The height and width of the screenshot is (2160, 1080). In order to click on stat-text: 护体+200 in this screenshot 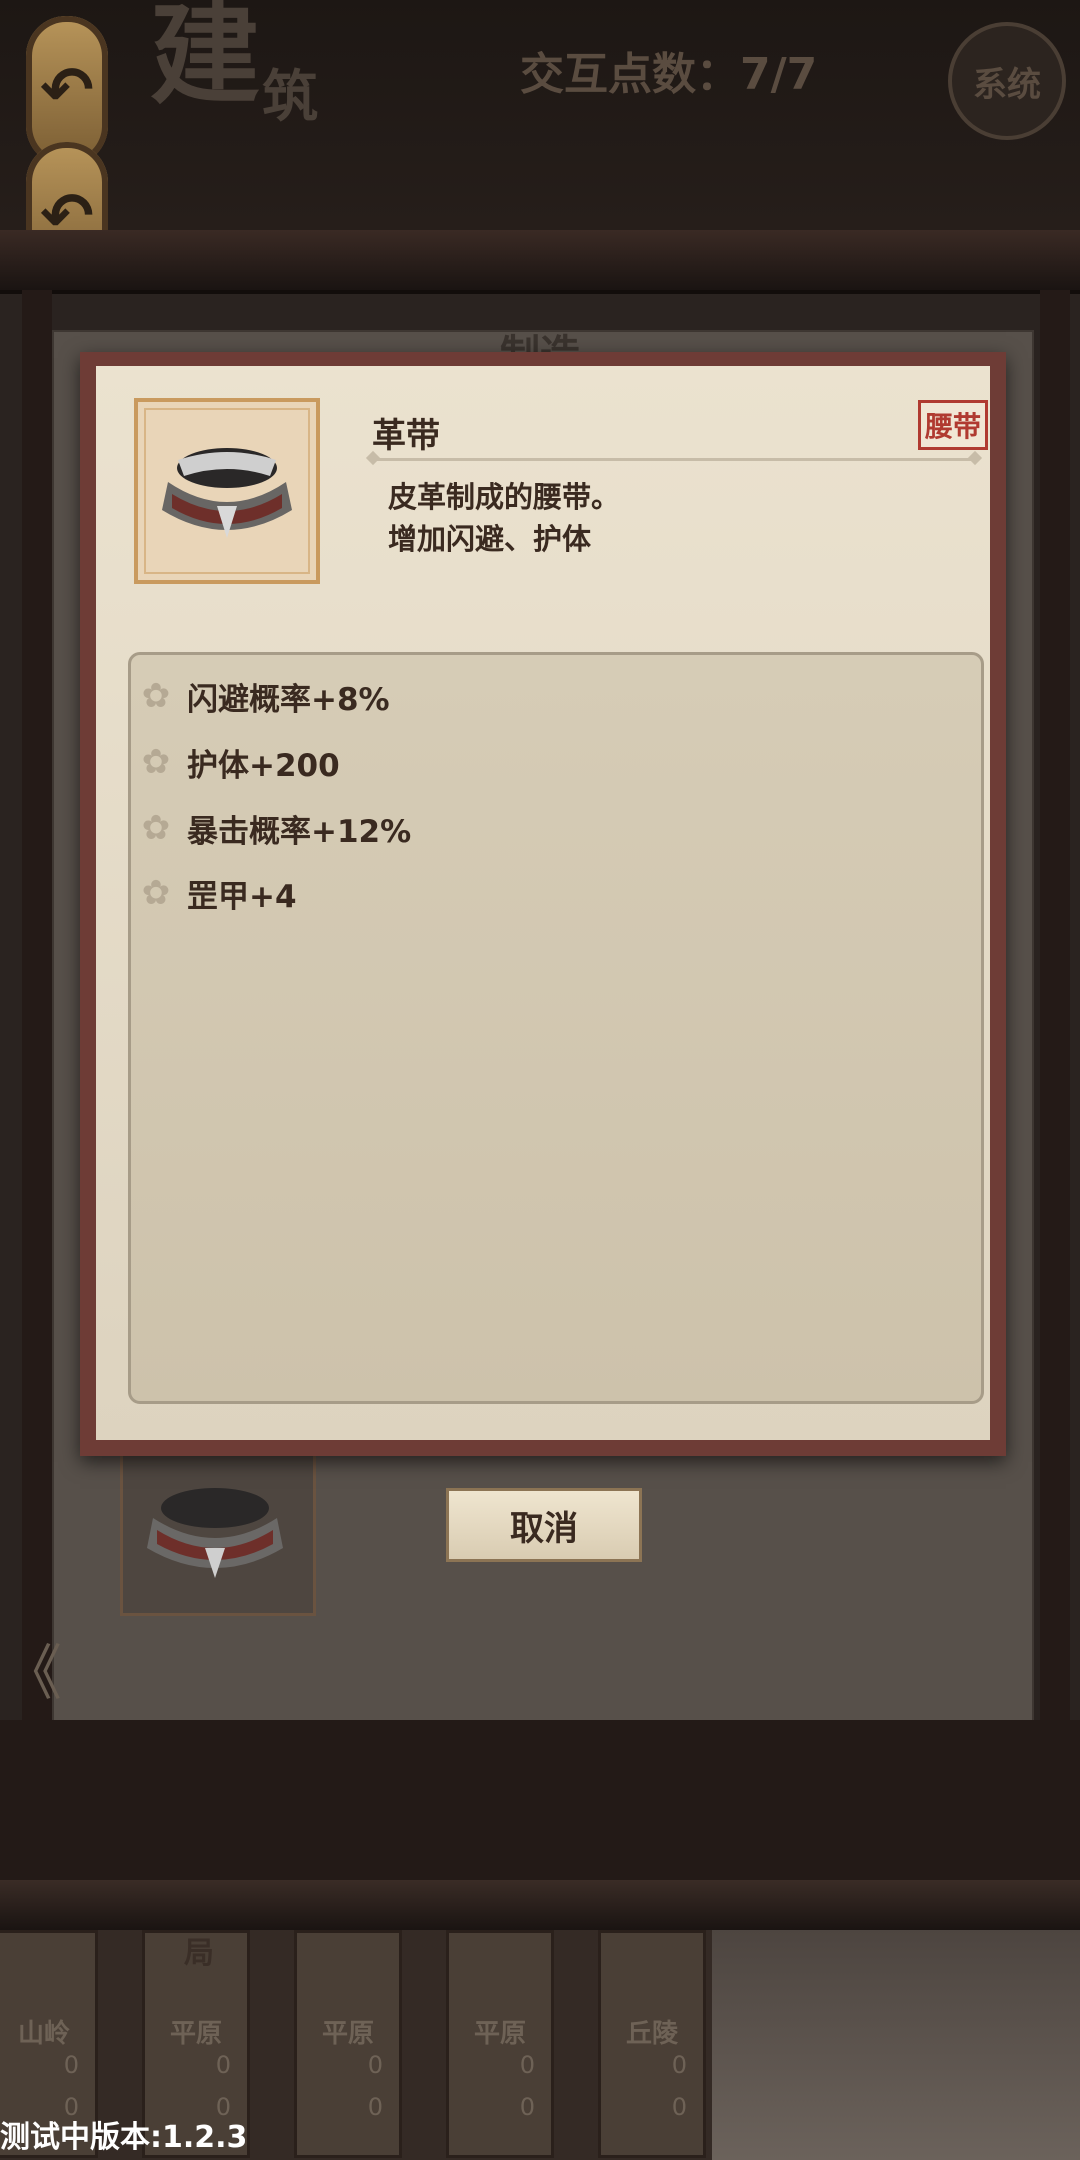, I will do `click(263, 765)`.